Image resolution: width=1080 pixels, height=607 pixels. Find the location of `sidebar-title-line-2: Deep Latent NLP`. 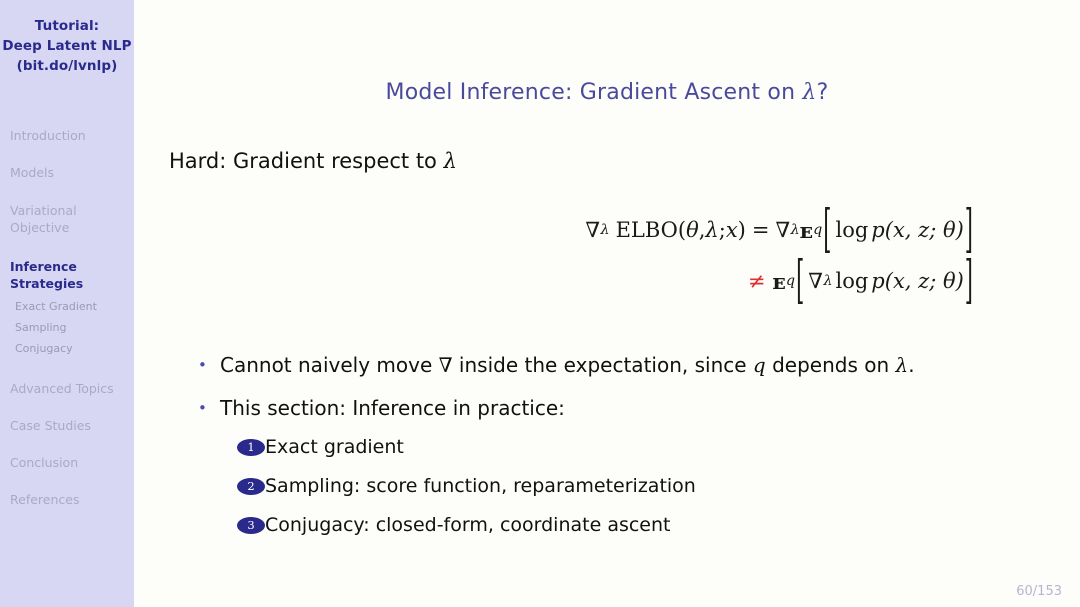

sidebar-title-line-2: Deep Latent NLP is located at coordinates (67, 46).